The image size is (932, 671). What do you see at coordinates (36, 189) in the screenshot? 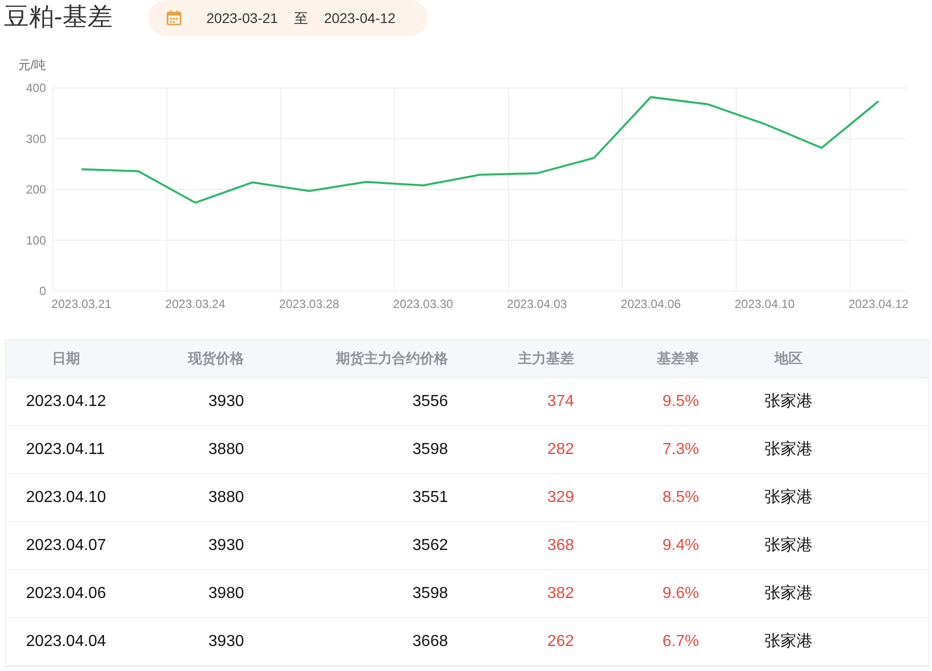
I see `axis-tick-label: 200` at bounding box center [36, 189].